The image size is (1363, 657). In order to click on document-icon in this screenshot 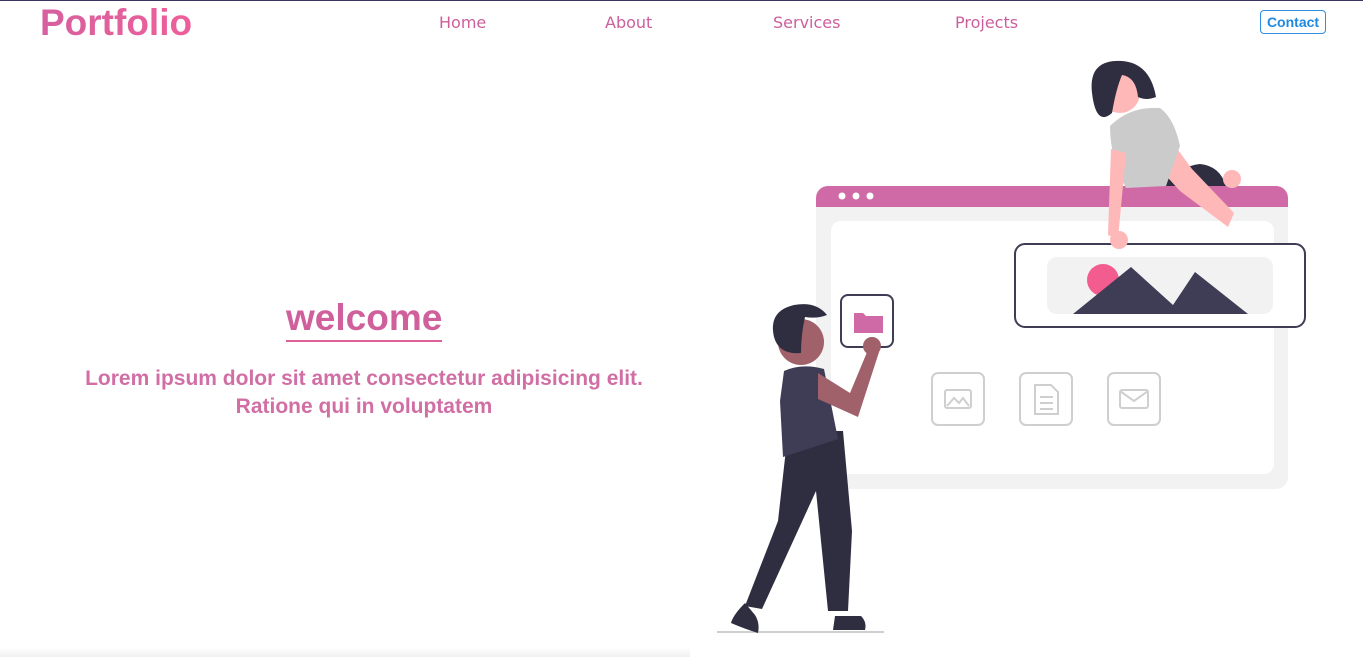, I will do `click(1046, 399)`.